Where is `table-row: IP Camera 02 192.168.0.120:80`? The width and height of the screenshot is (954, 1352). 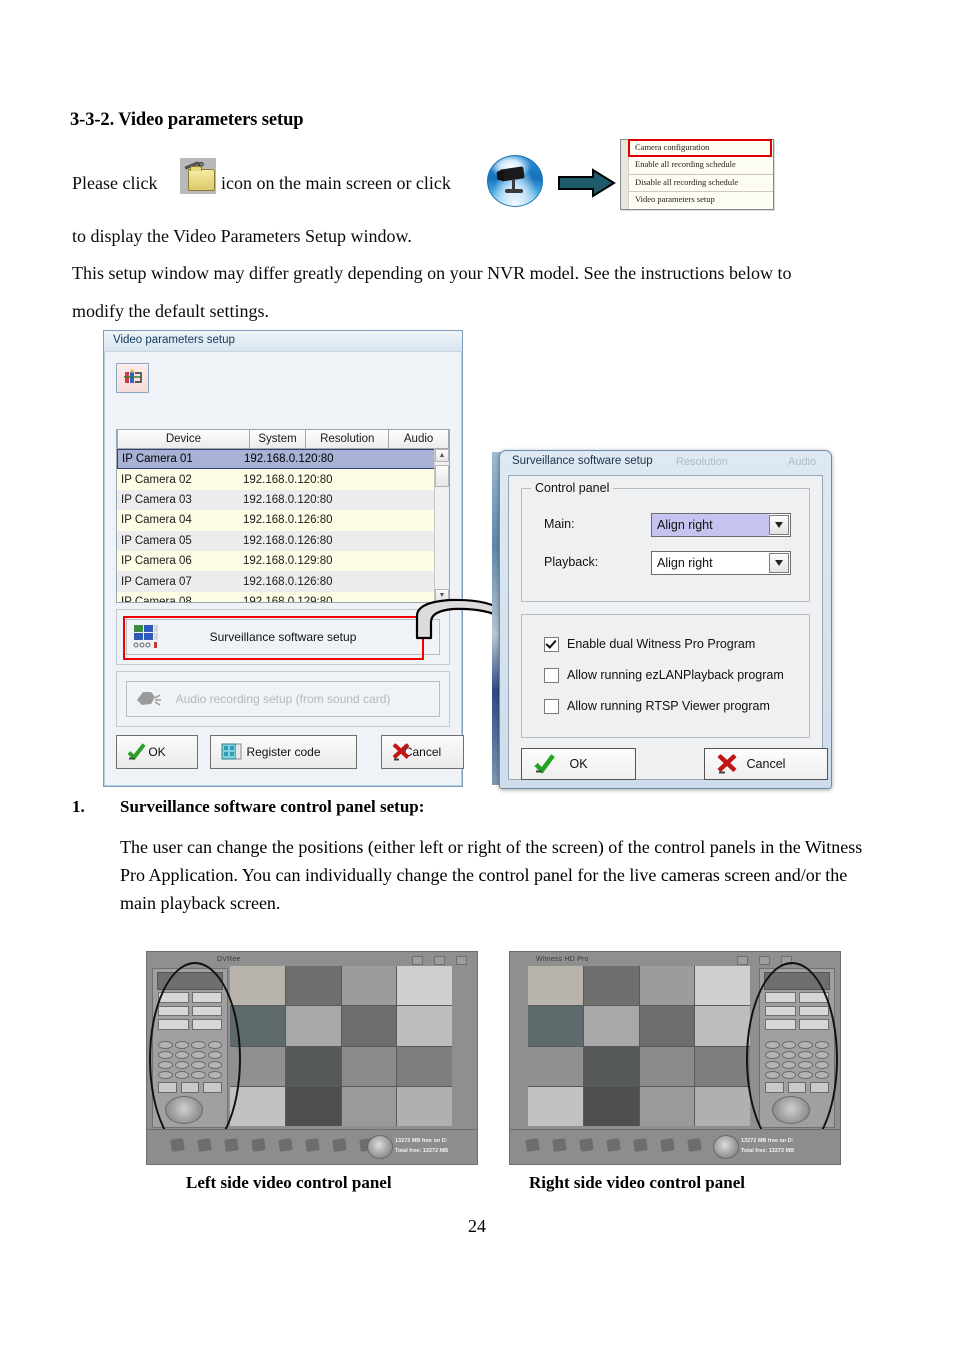 table-row: IP Camera 02 192.168.0.120:80 is located at coordinates (276, 479).